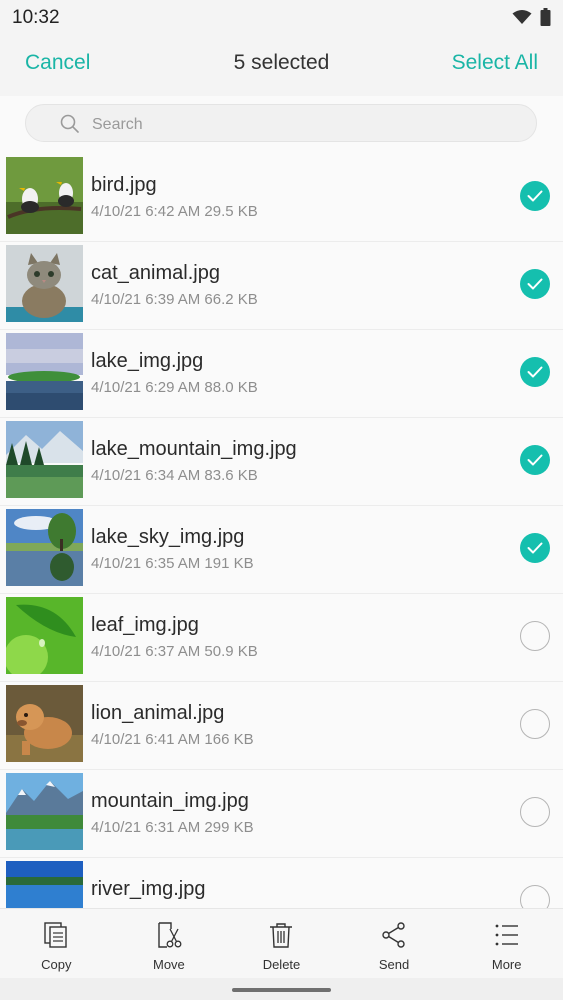 The image size is (563, 1000). I want to click on thumbnail-river, so click(44, 884).